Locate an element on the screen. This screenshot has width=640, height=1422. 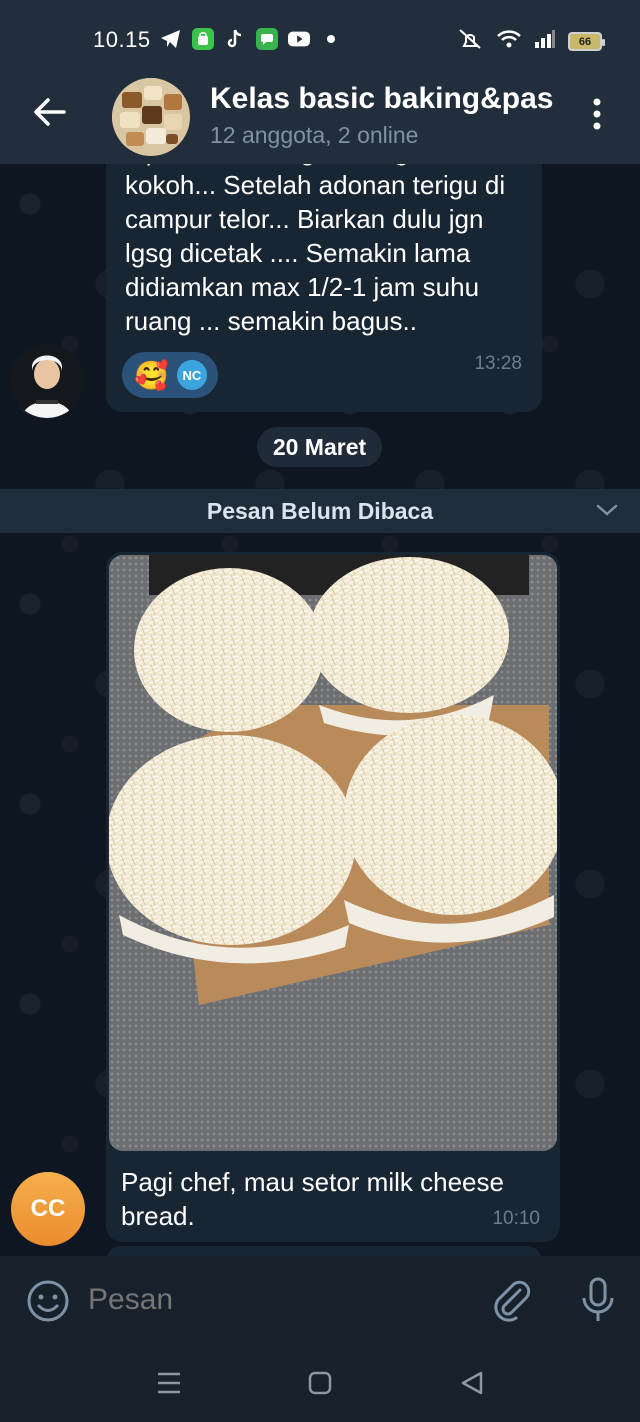
system-icons: 66 is located at coordinates (530, 41).